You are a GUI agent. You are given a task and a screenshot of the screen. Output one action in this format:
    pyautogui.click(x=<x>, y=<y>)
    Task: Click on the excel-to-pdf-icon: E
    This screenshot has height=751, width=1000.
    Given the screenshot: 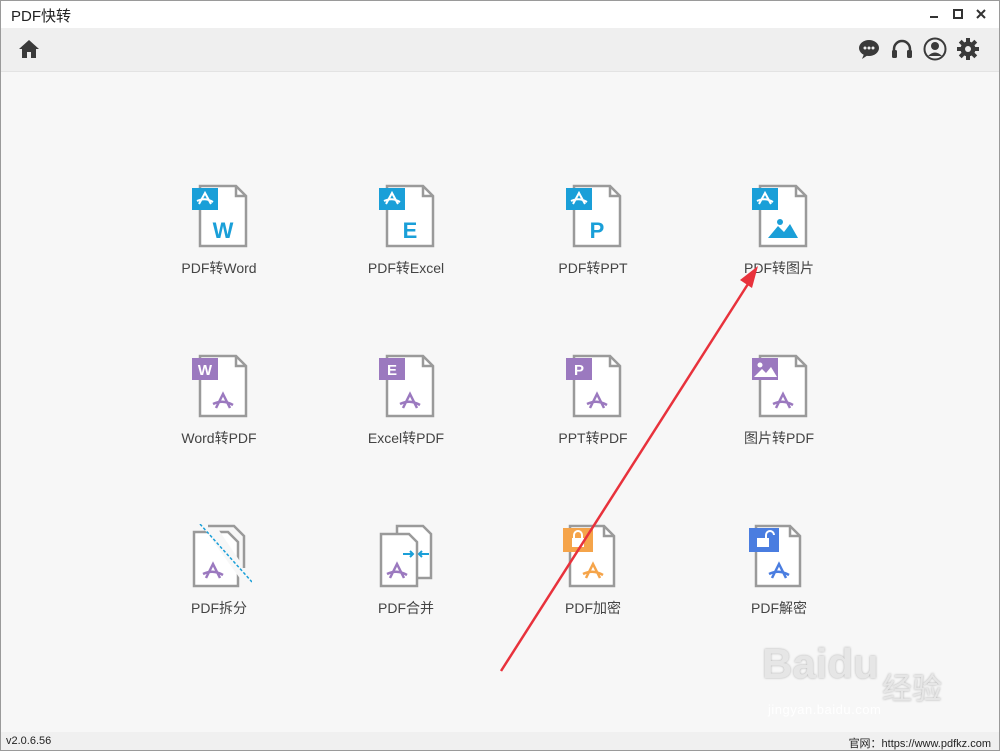 What is the action you would take?
    pyautogui.click(x=407, y=386)
    